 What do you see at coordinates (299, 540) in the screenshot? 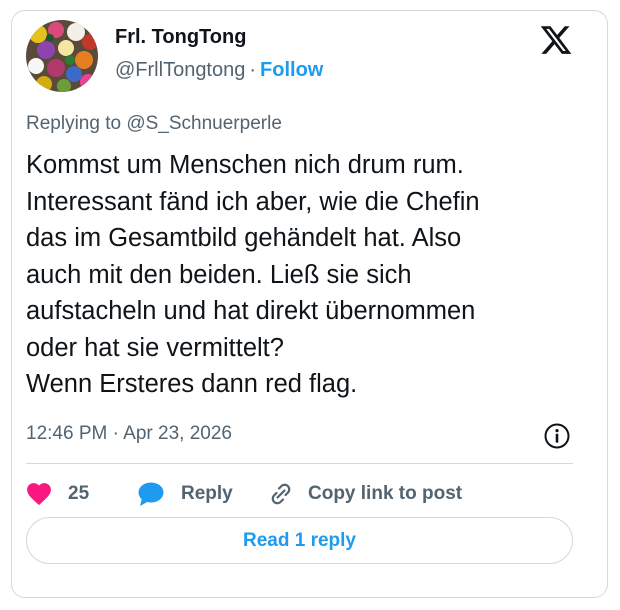
I see `read-replies-button: Read 1 reply` at bounding box center [299, 540].